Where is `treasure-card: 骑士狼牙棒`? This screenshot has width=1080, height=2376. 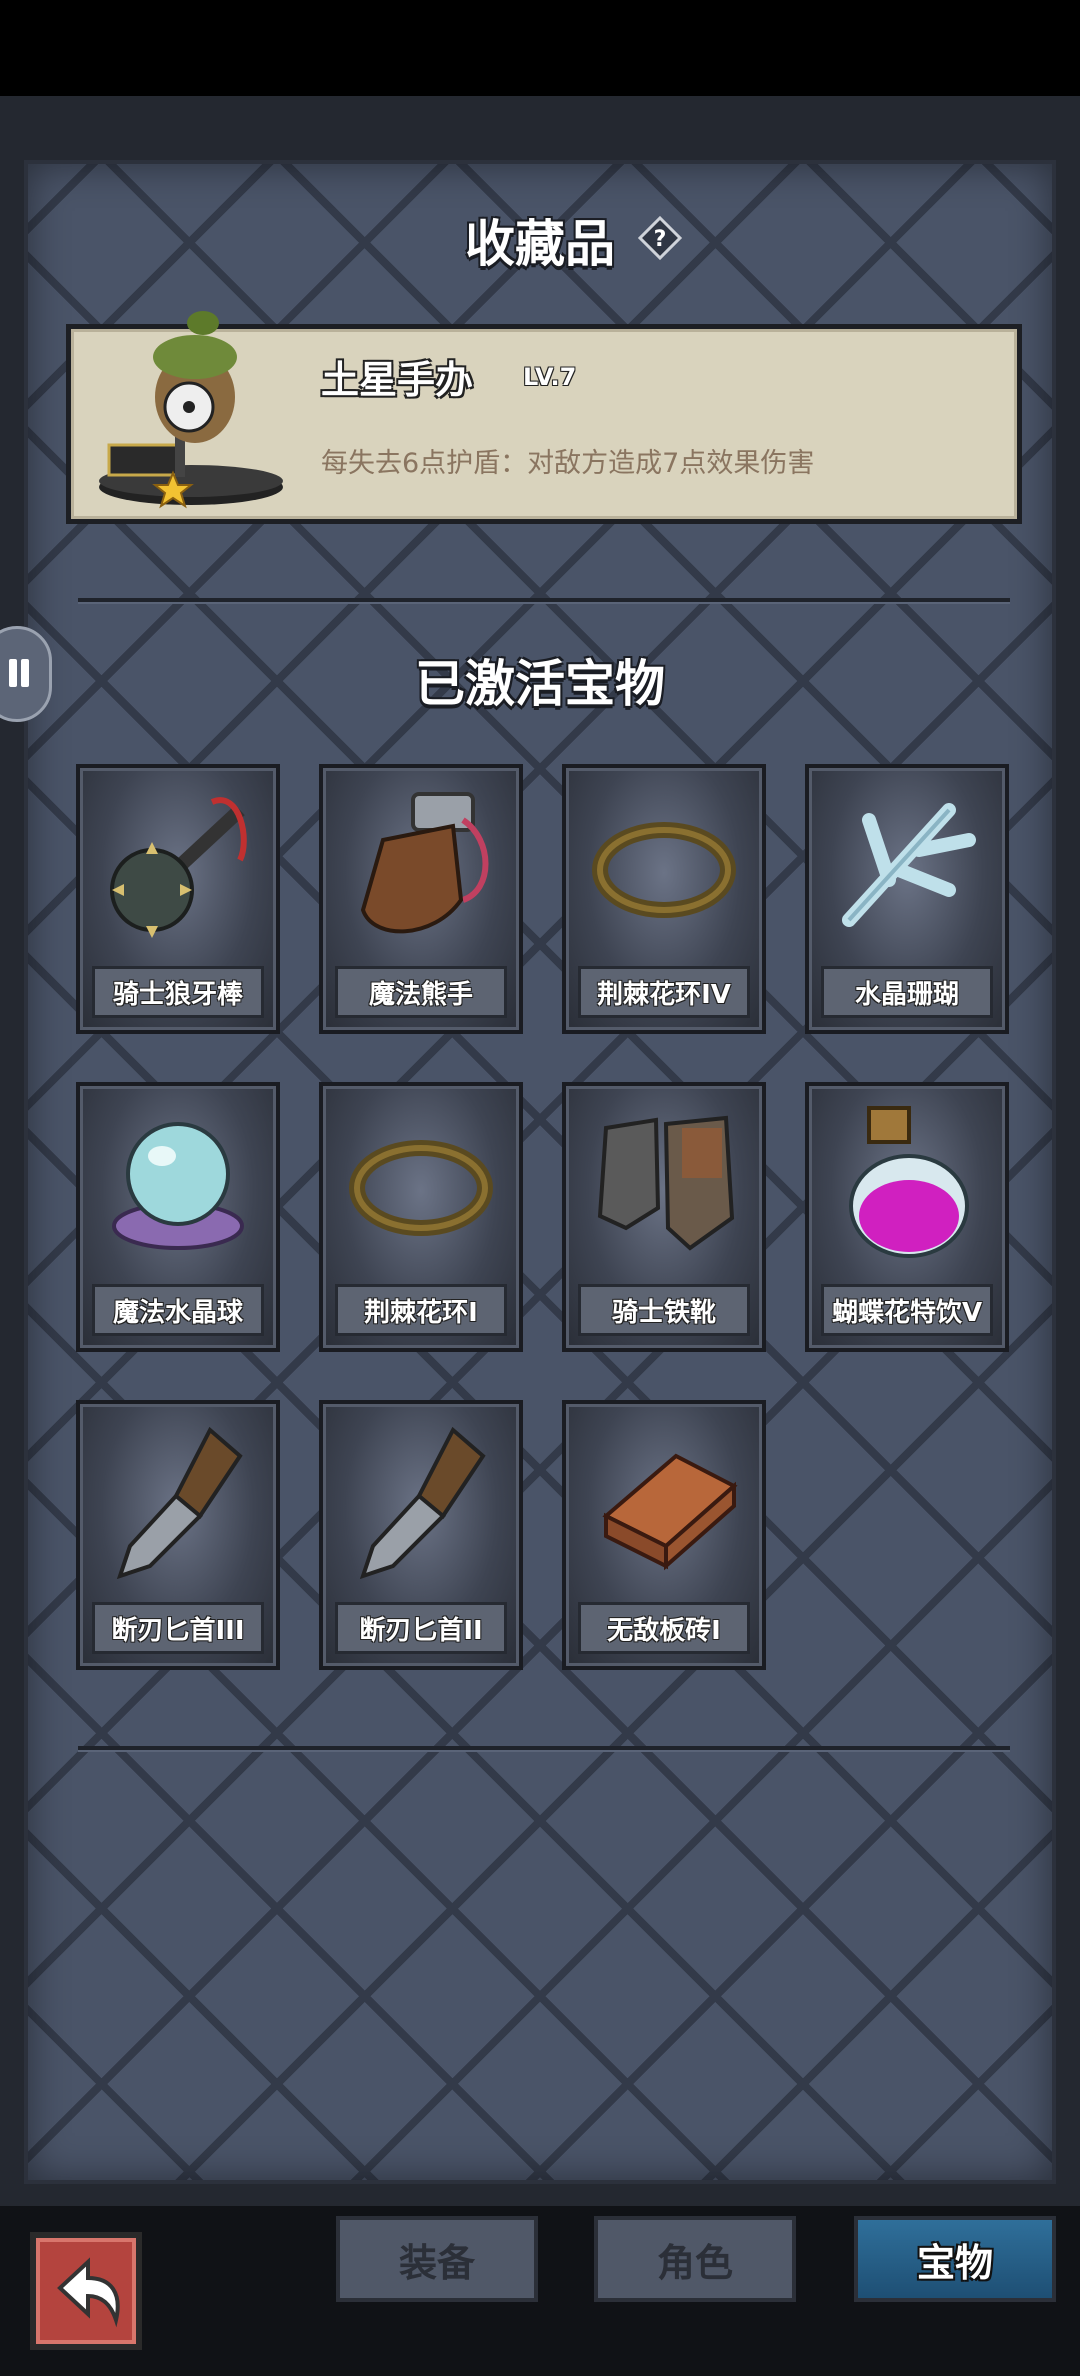 treasure-card: 骑士狼牙棒 is located at coordinates (178, 899).